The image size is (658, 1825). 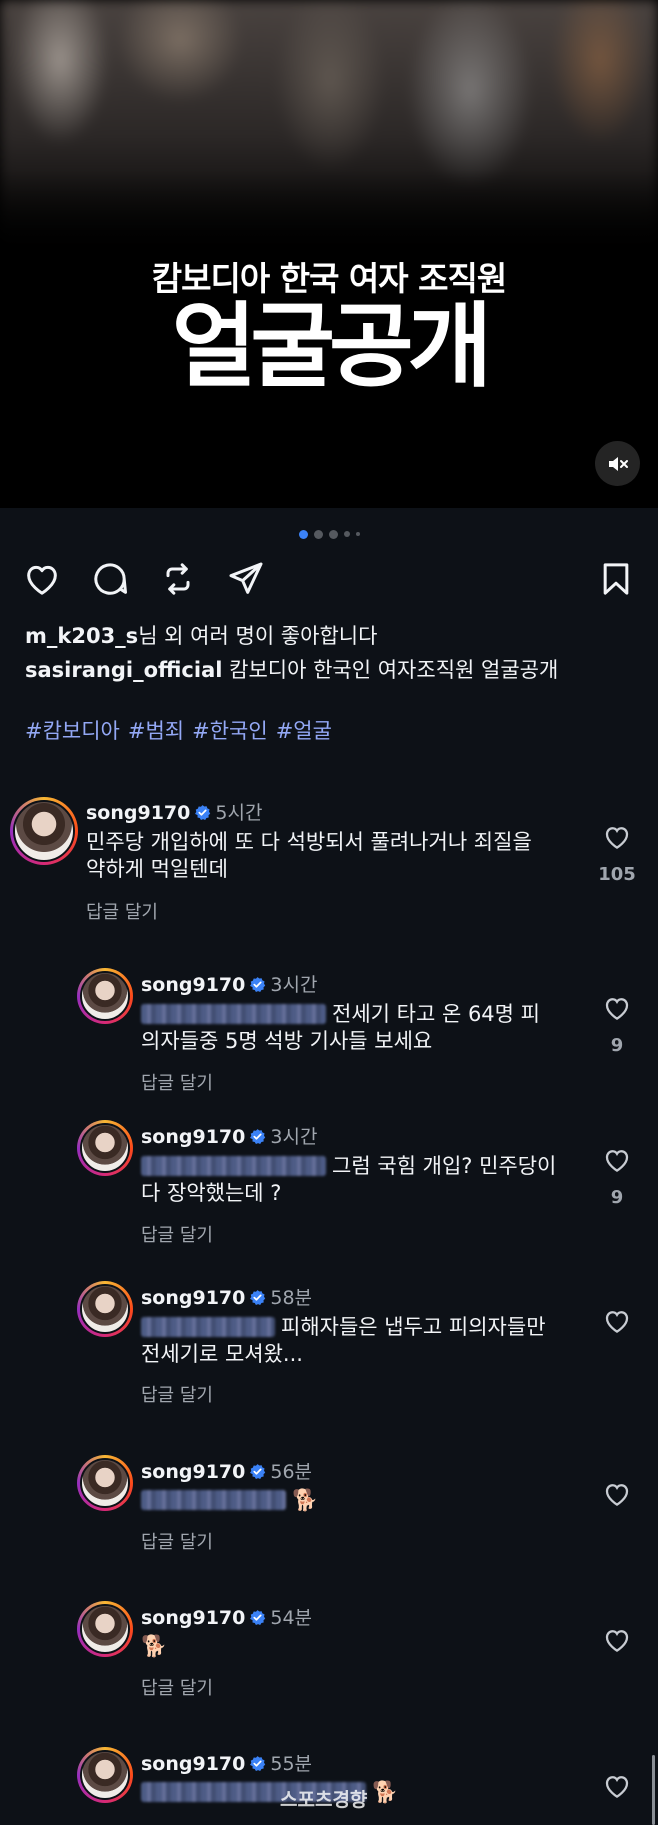 I want to click on comment-header: song9170 3시간, so click(x=229, y=983).